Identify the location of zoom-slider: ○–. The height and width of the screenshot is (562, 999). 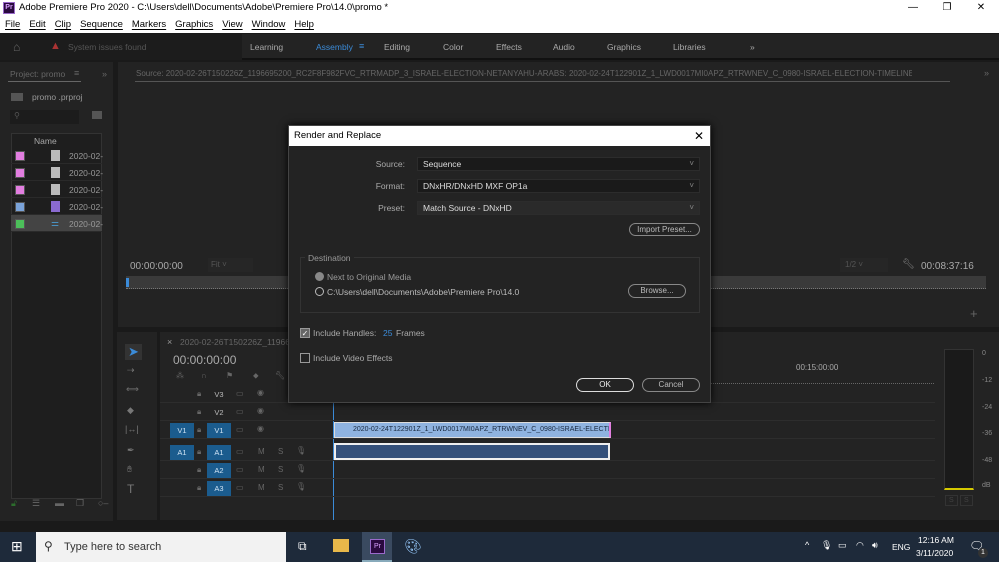
(103, 503).